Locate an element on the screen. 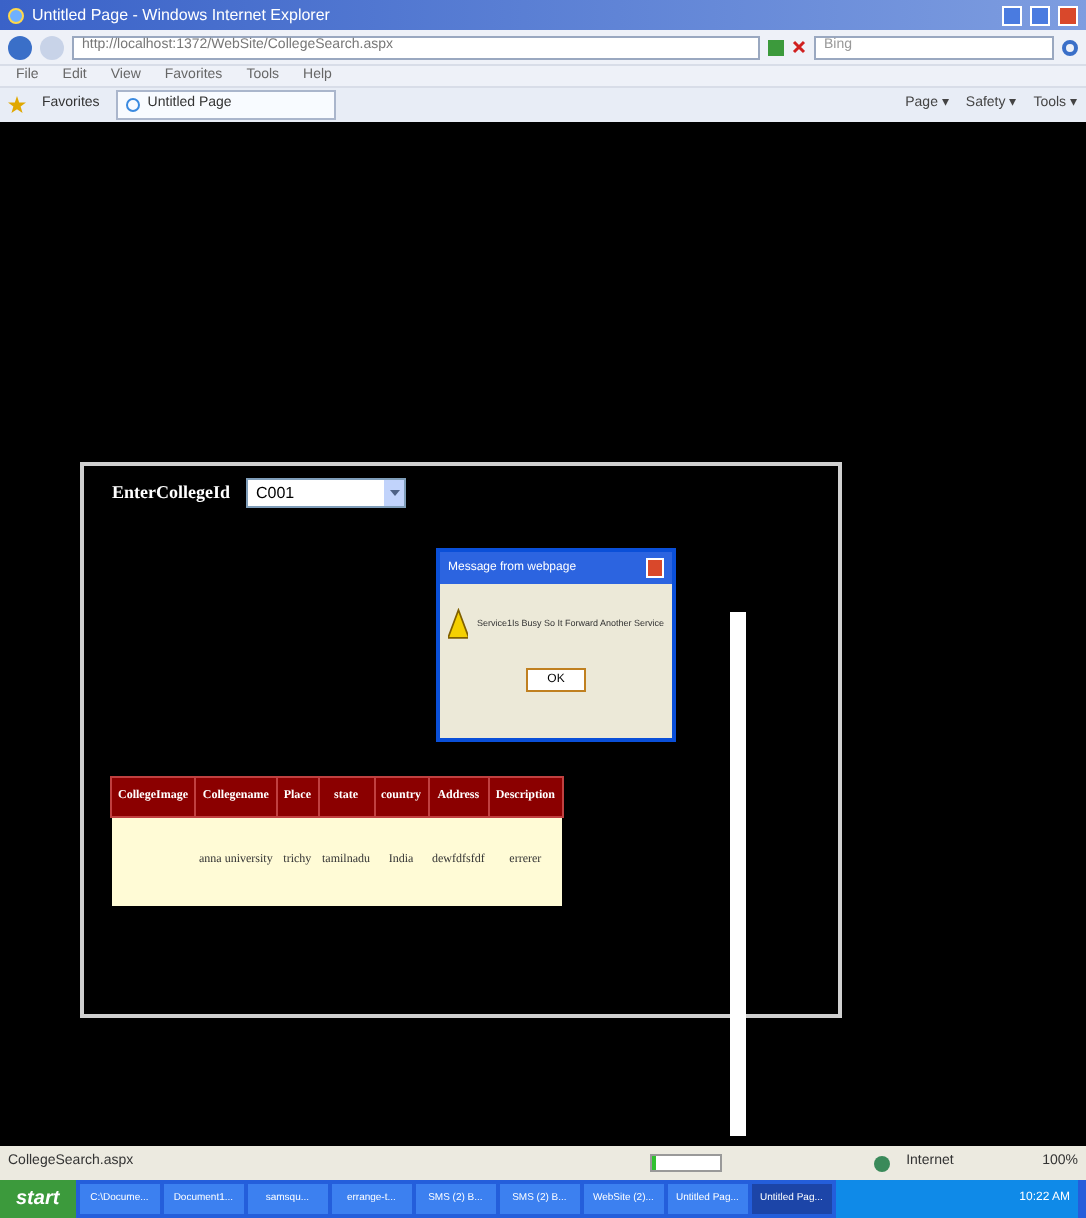 Image resolution: width=1086 pixels, height=1218 pixels. browser-icon is located at coordinates (16, 15).